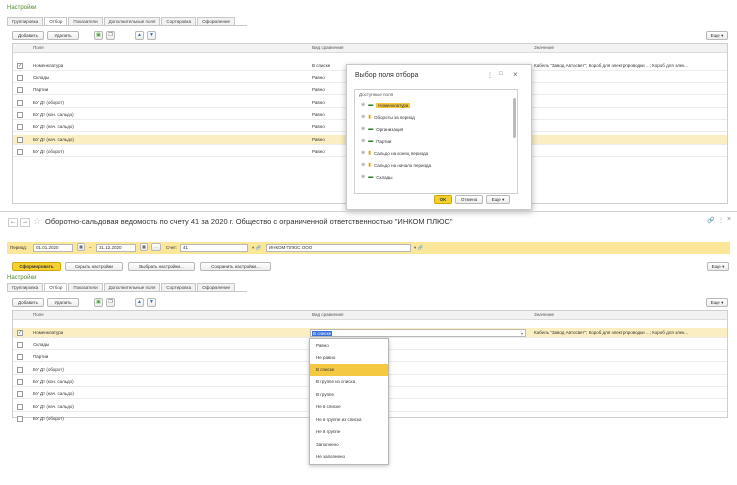  I want to click on dialog-maximize-icon: □, so click(501, 74).